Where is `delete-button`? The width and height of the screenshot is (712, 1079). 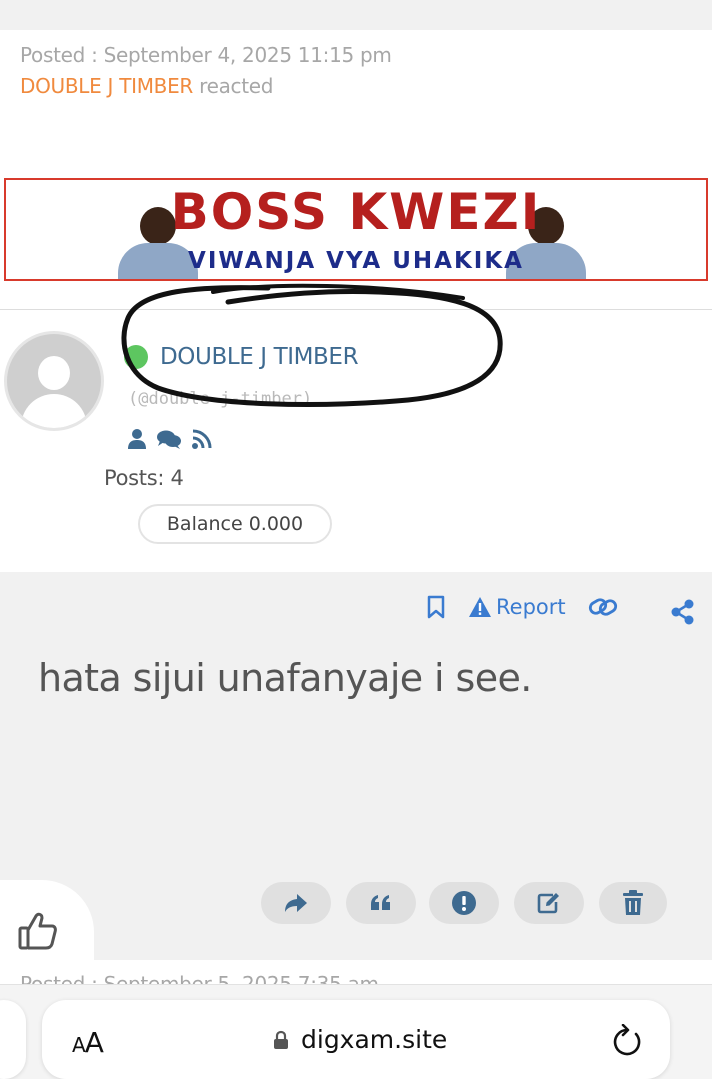
delete-button is located at coordinates (633, 903).